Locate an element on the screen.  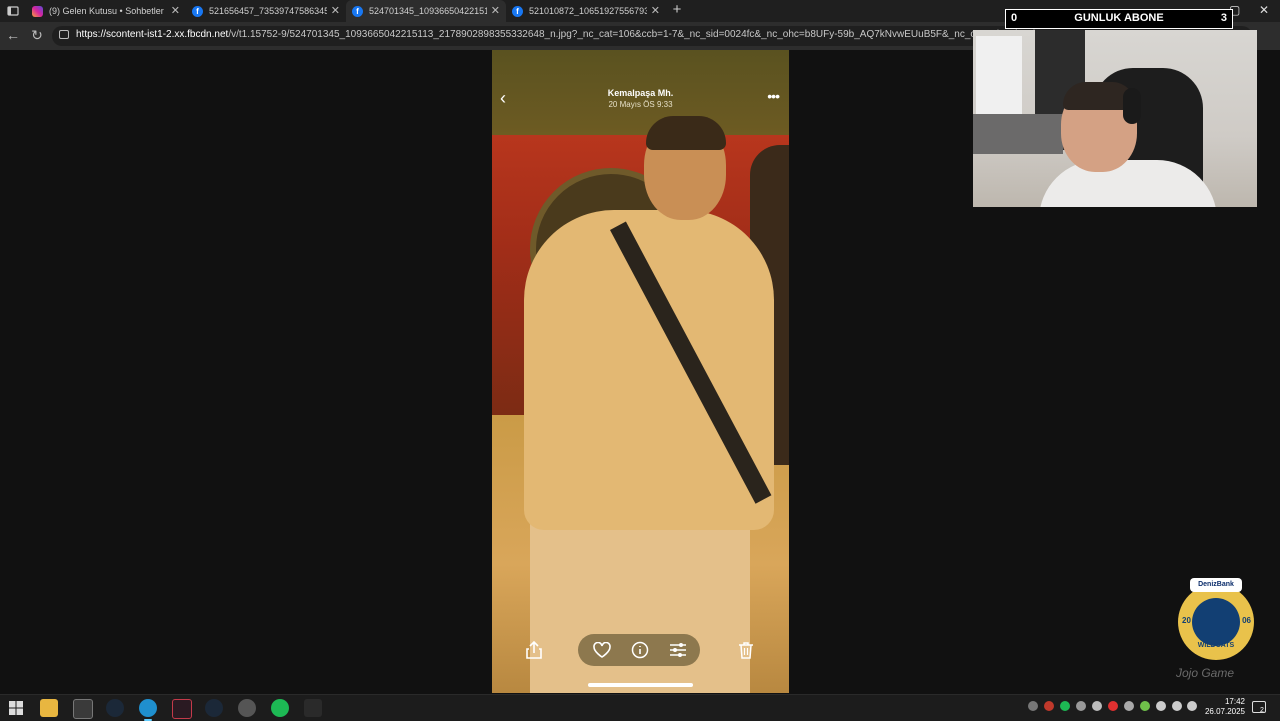
system-clock: 17:42 26.07.2025 is located at coordinates (1222, 707).